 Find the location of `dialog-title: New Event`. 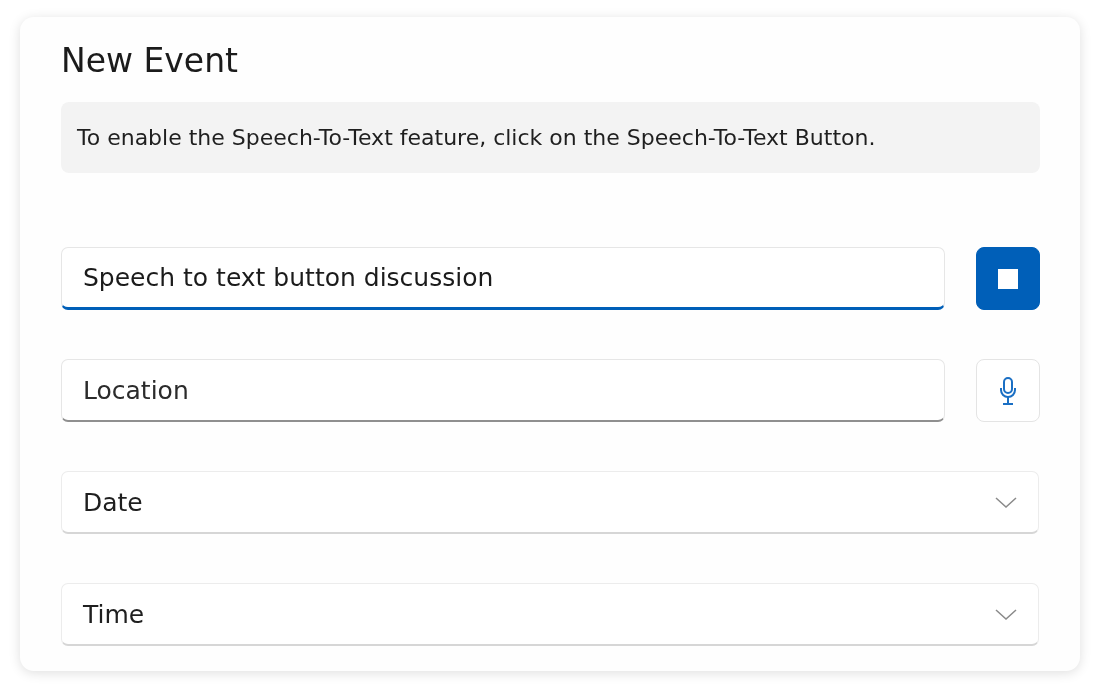

dialog-title: New Event is located at coordinates (150, 61).